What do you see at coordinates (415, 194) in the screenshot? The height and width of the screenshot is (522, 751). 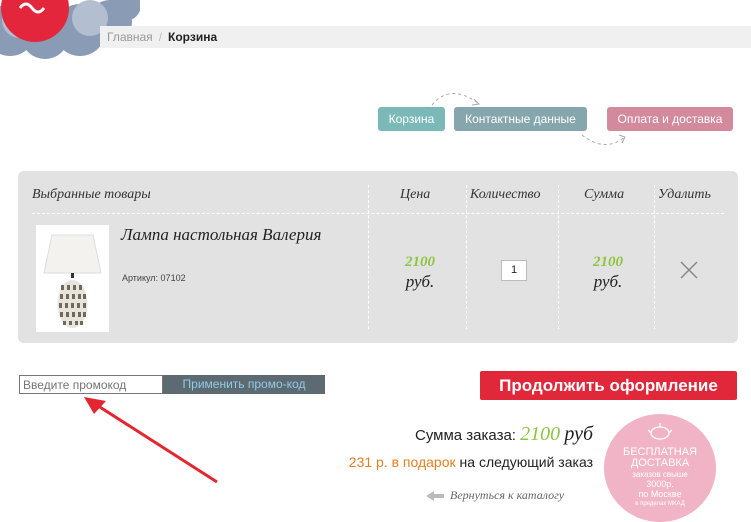 I see `header-price: Цена` at bounding box center [415, 194].